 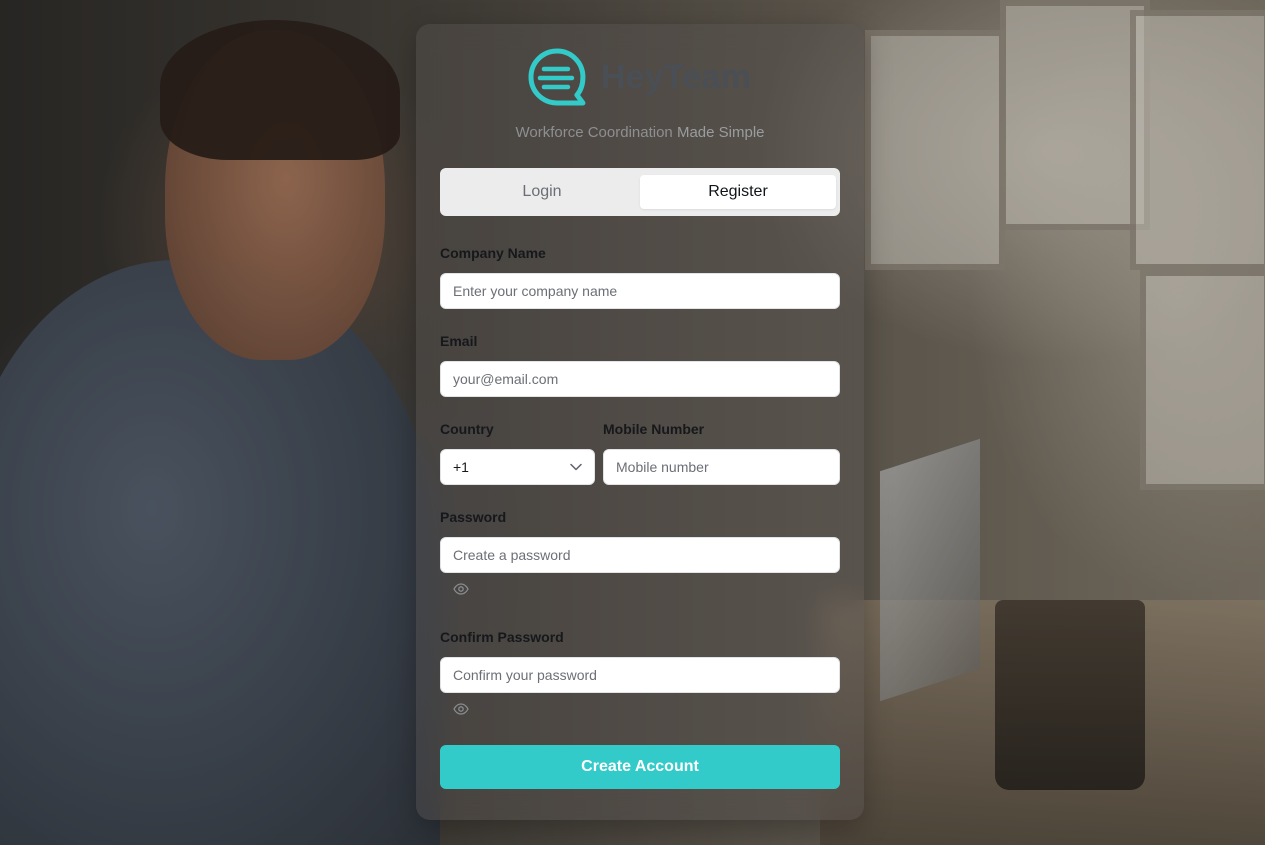 What do you see at coordinates (459, 341) in the screenshot?
I see `email-label: Email` at bounding box center [459, 341].